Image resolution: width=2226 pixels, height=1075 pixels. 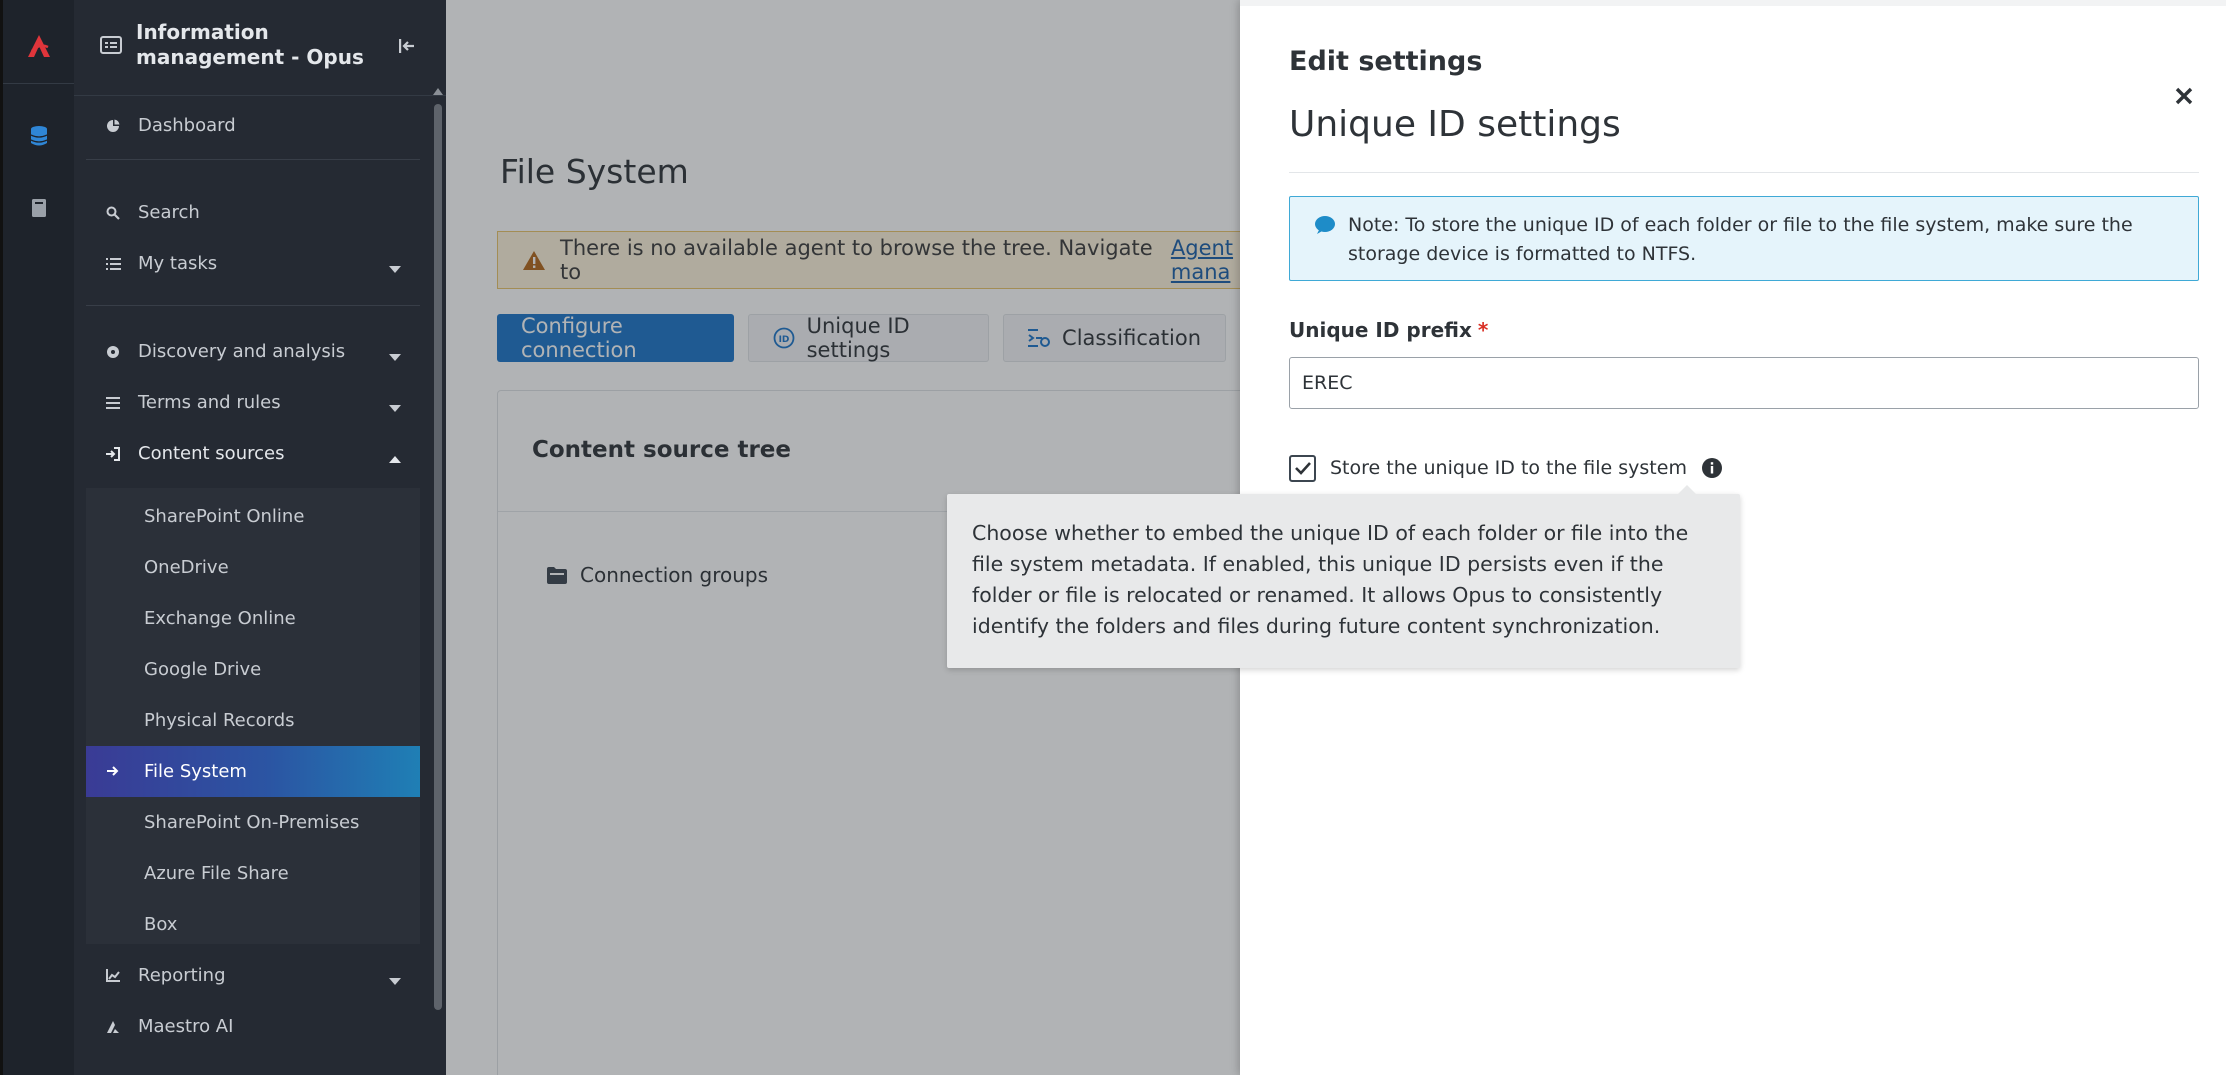 I want to click on arrow-right-icon, so click(x=112, y=771).